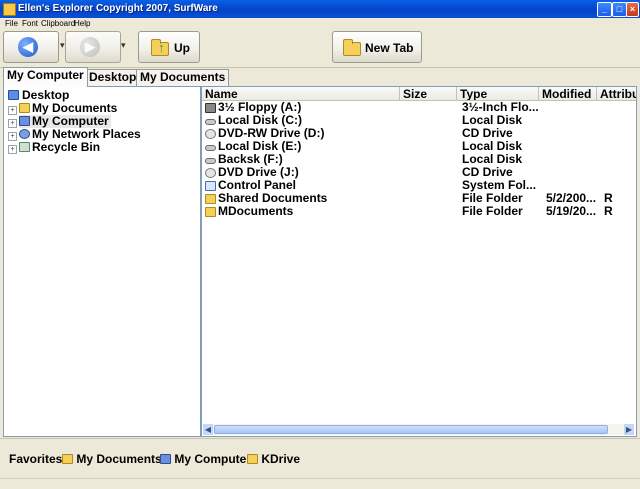 The height and width of the screenshot is (489, 640). Describe the element at coordinates (67, 459) in the screenshot. I see `documents-icon` at that location.